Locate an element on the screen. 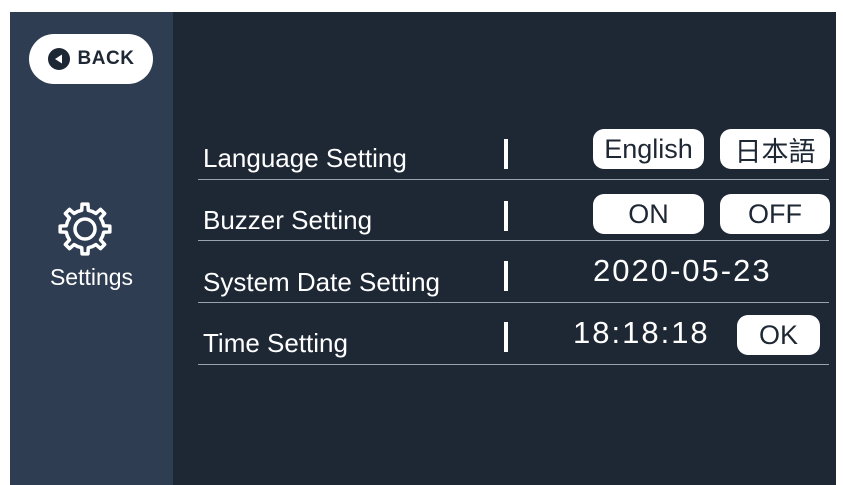 The image size is (843, 485). gear-icon is located at coordinates (85, 229).